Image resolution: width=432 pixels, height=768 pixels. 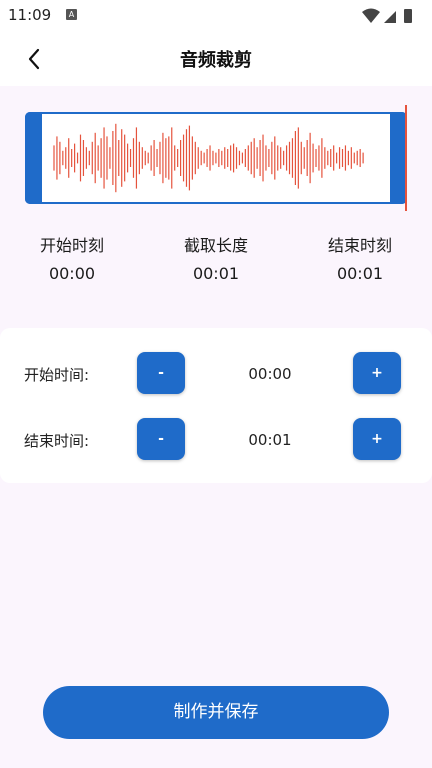 I want to click on length-label: 截取长度, so click(x=215, y=245).